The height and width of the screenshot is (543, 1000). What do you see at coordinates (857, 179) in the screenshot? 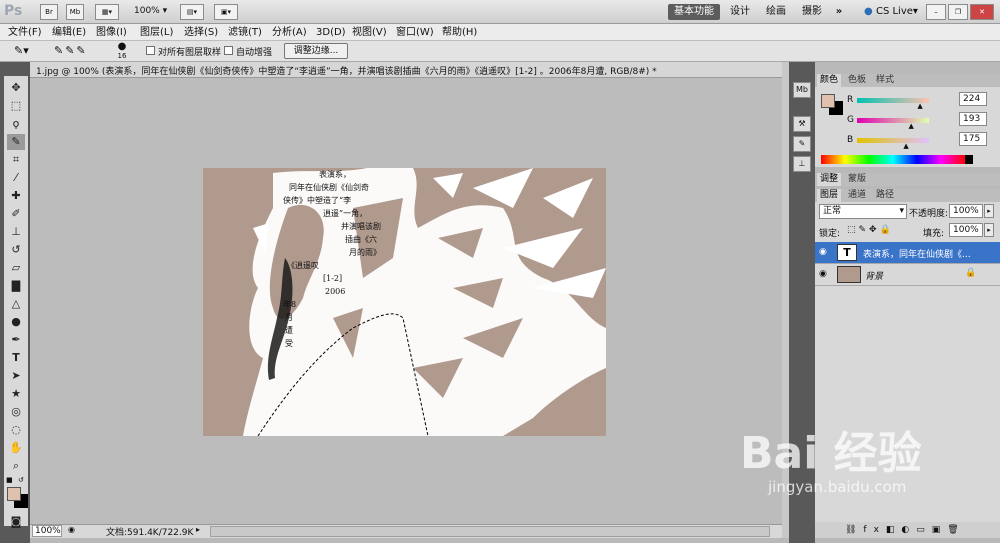
I see `tab-masks: 蒙版` at bounding box center [857, 179].